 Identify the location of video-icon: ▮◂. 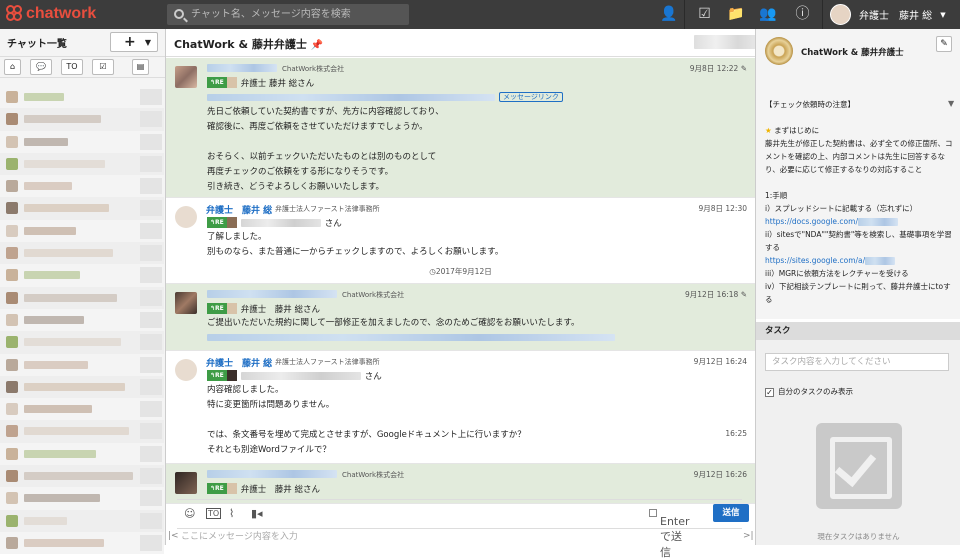
(257, 513).